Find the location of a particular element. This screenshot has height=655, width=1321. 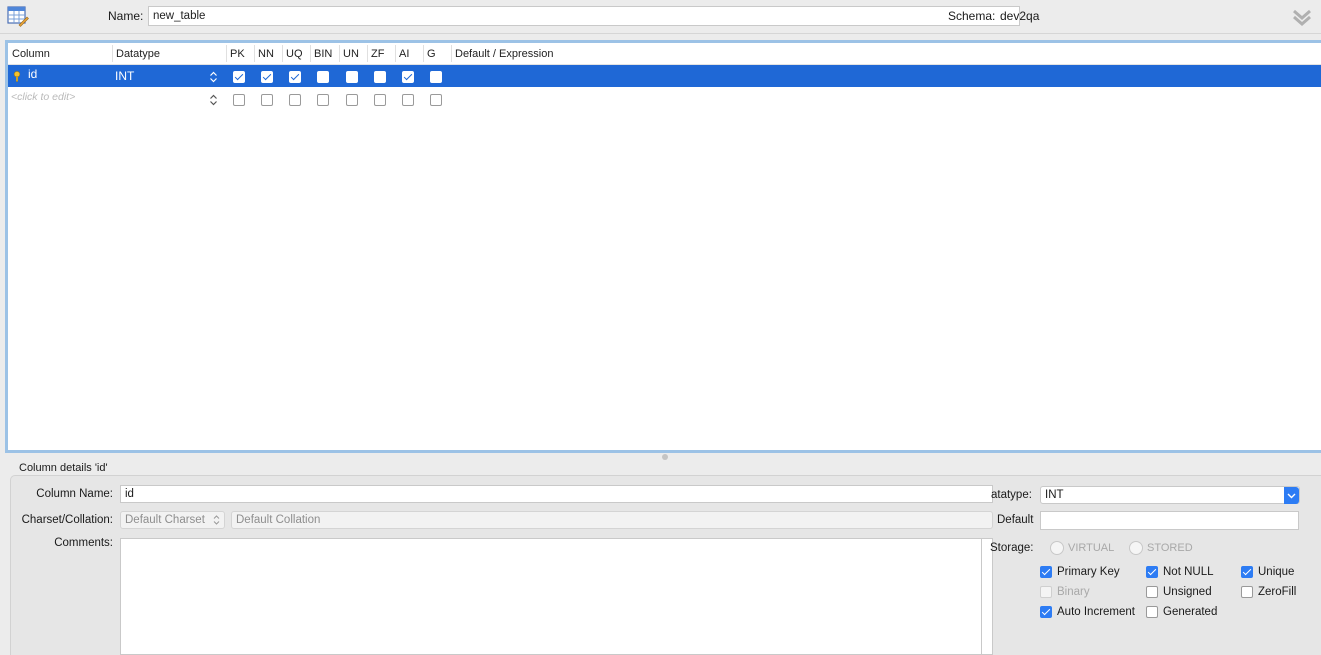

comments-textarea is located at coordinates (551, 596).